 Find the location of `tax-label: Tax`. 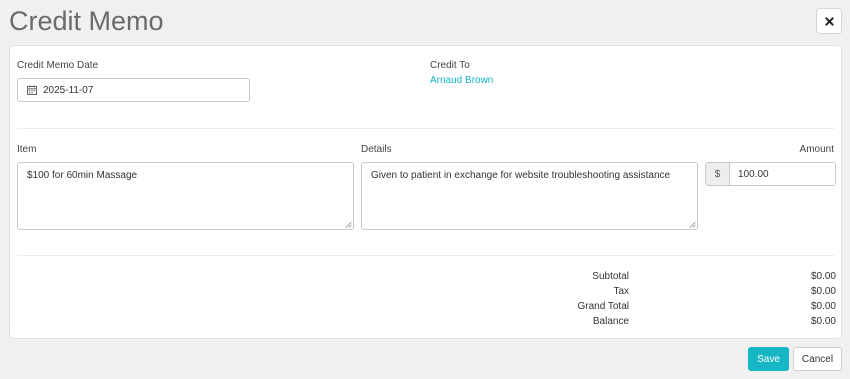

tax-label: Tax is located at coordinates (621, 291).